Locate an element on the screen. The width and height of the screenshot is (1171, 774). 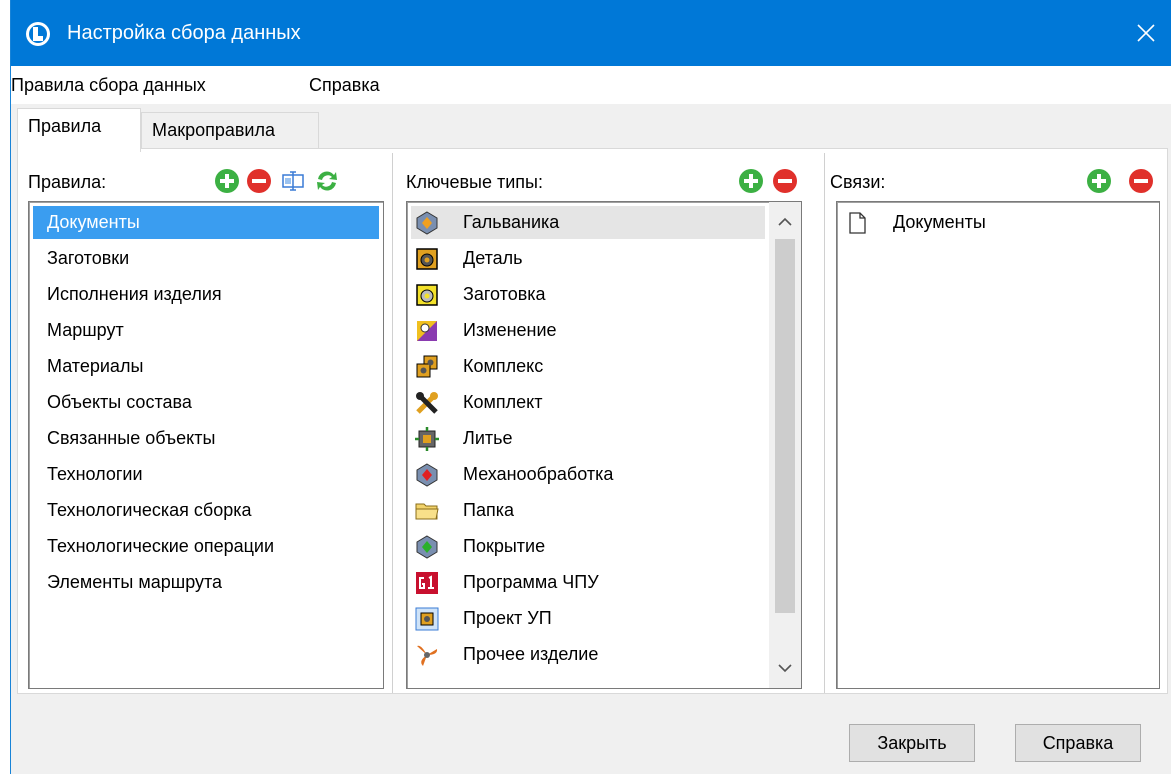
scroll-up-button is located at coordinates (785, 222).